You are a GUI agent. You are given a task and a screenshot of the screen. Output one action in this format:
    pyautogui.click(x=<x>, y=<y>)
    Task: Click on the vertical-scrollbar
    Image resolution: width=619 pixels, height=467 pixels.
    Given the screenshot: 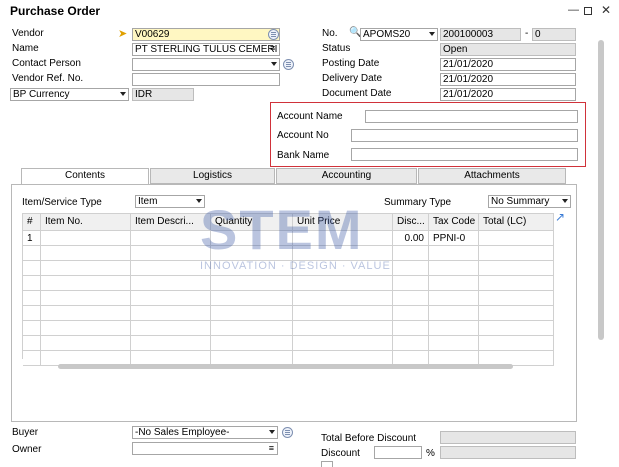 What is the action you would take?
    pyautogui.click(x=601, y=190)
    